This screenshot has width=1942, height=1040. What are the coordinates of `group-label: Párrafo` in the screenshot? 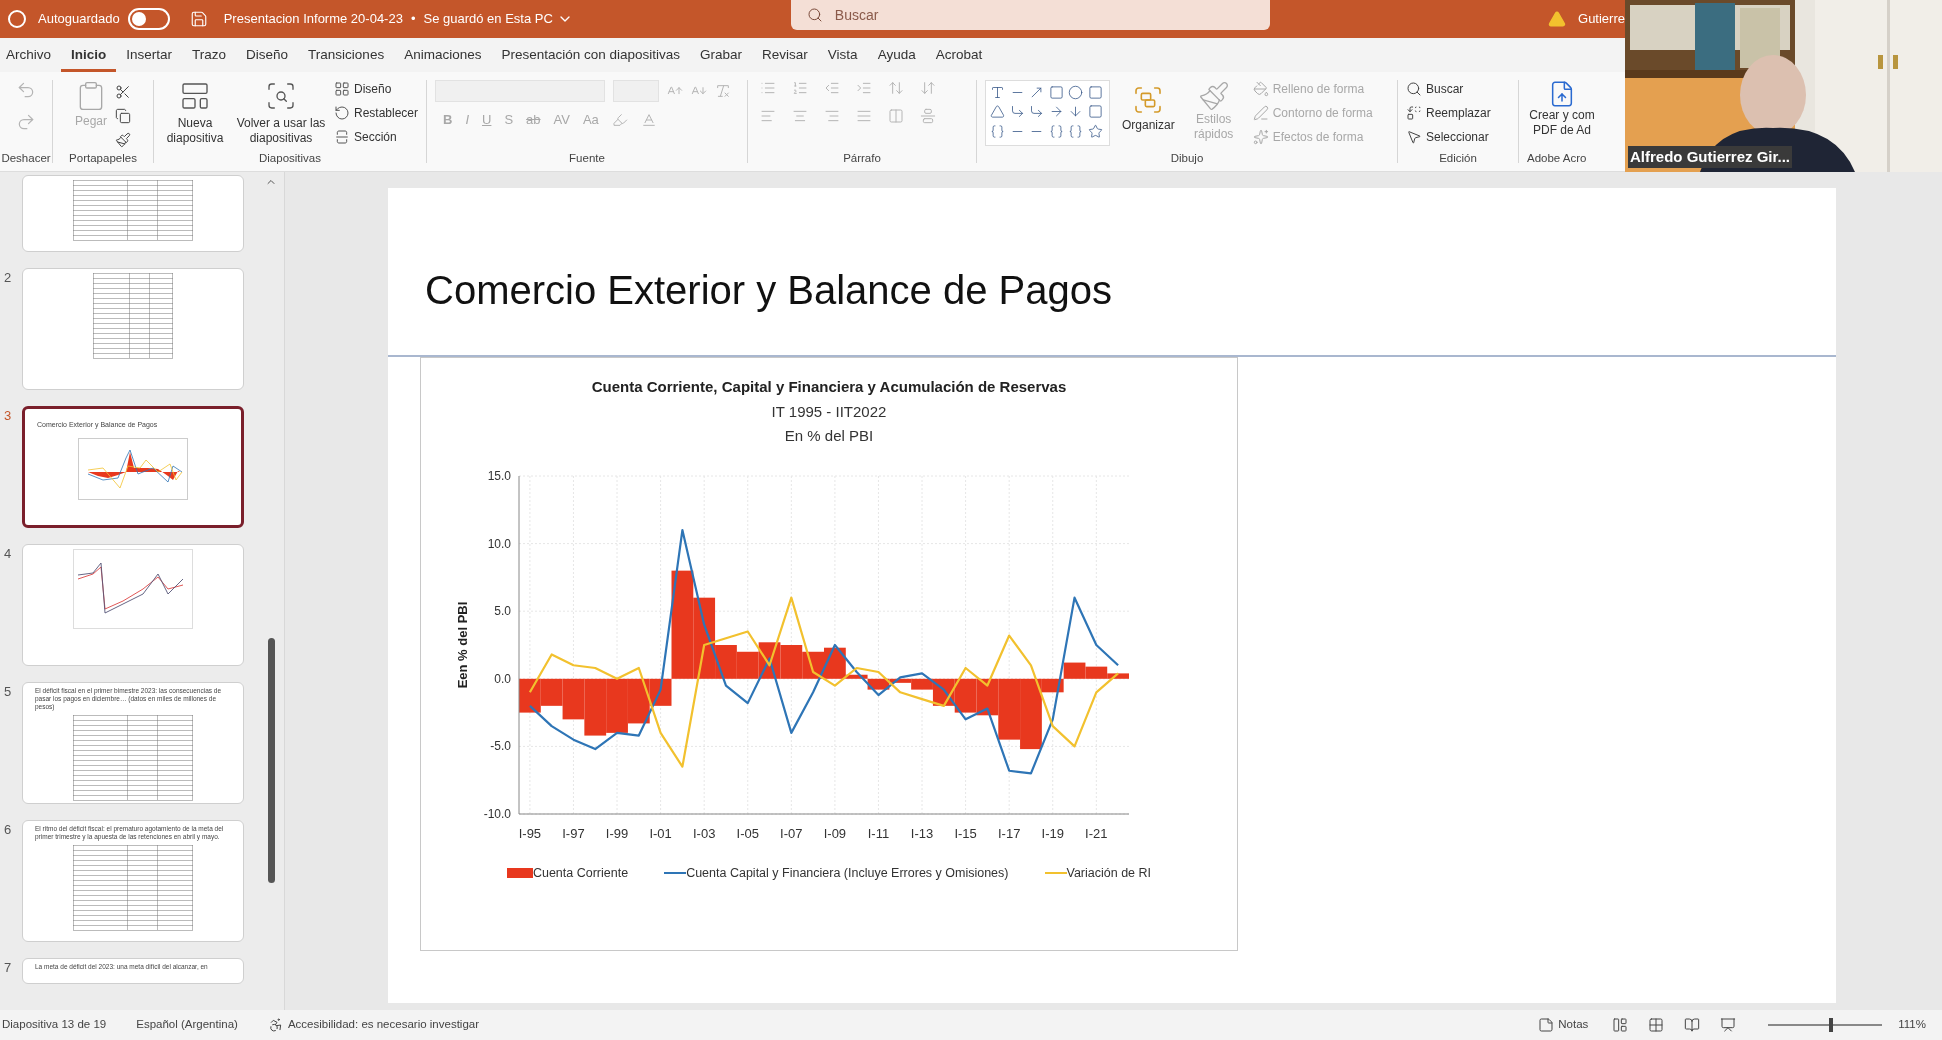 It's located at (862, 158).